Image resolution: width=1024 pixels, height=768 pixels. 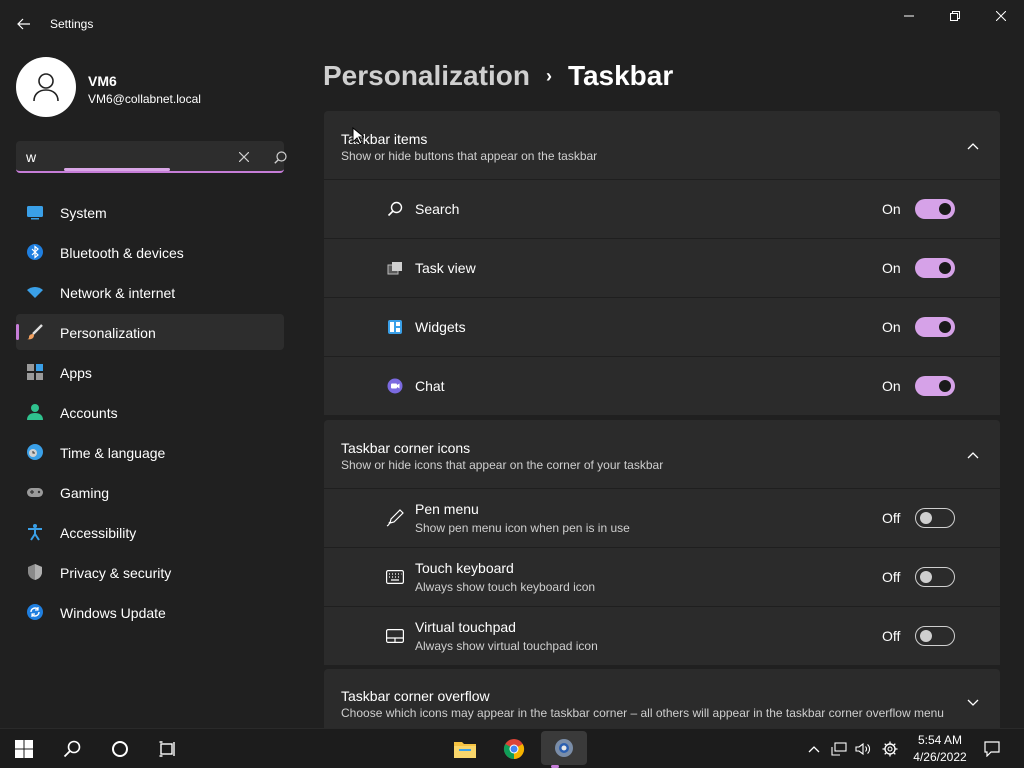 What do you see at coordinates (395, 577) in the screenshot?
I see `keyboard-icon` at bounding box center [395, 577].